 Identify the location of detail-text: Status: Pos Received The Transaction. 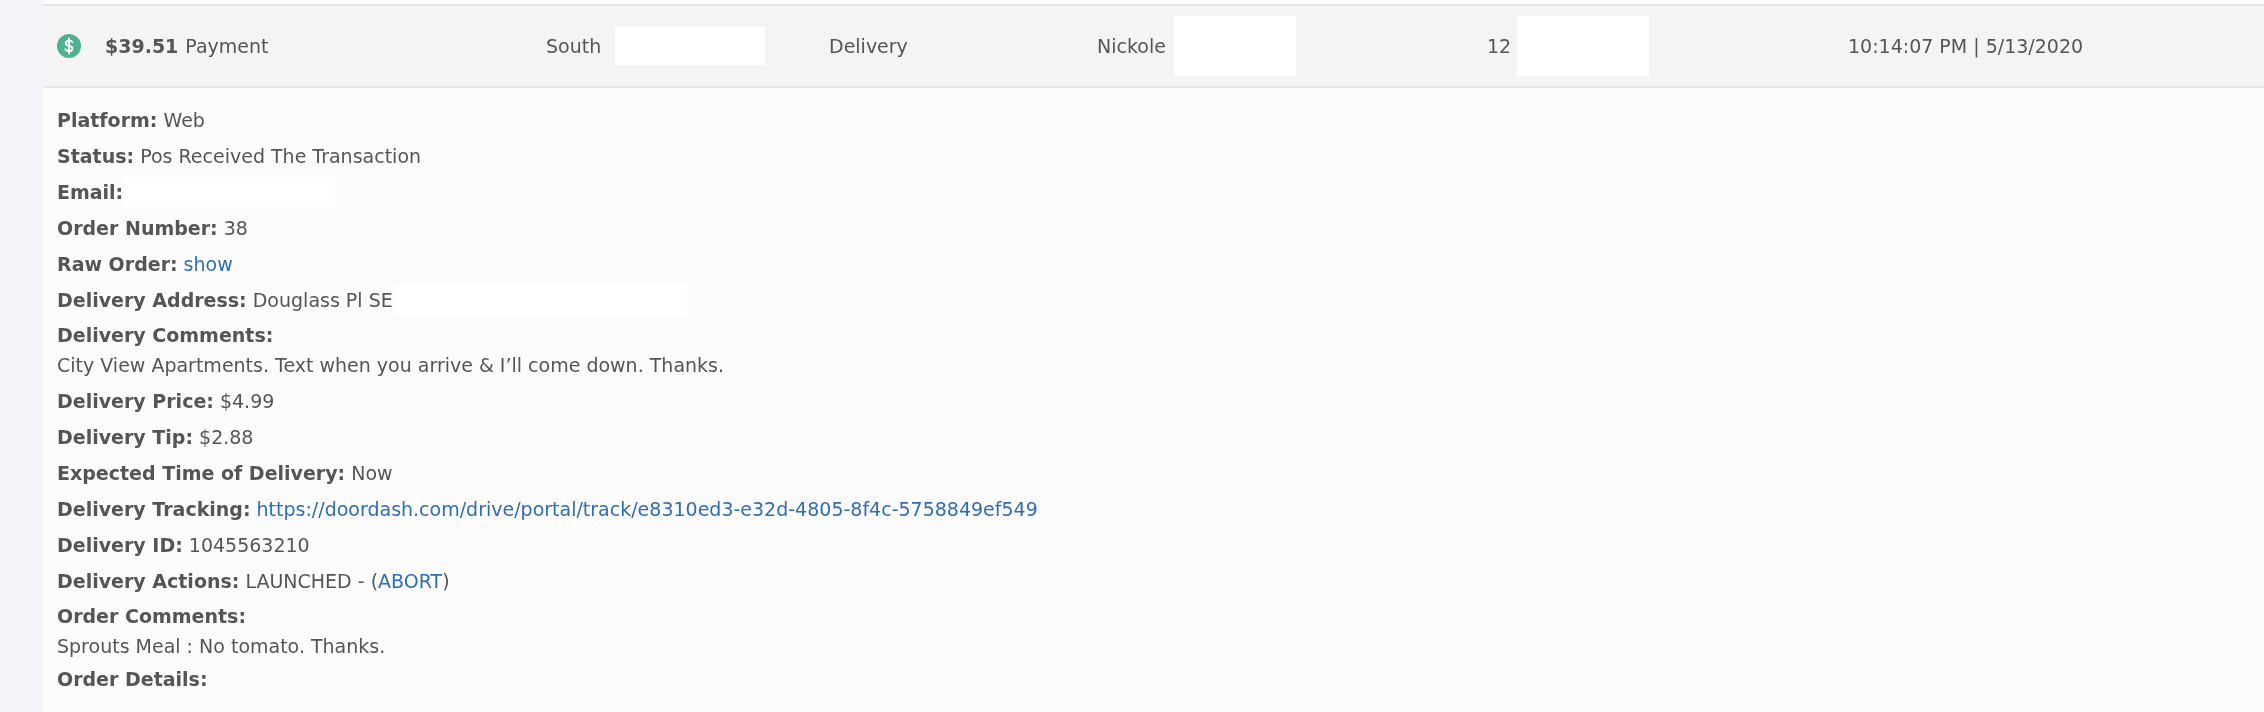
(239, 156).